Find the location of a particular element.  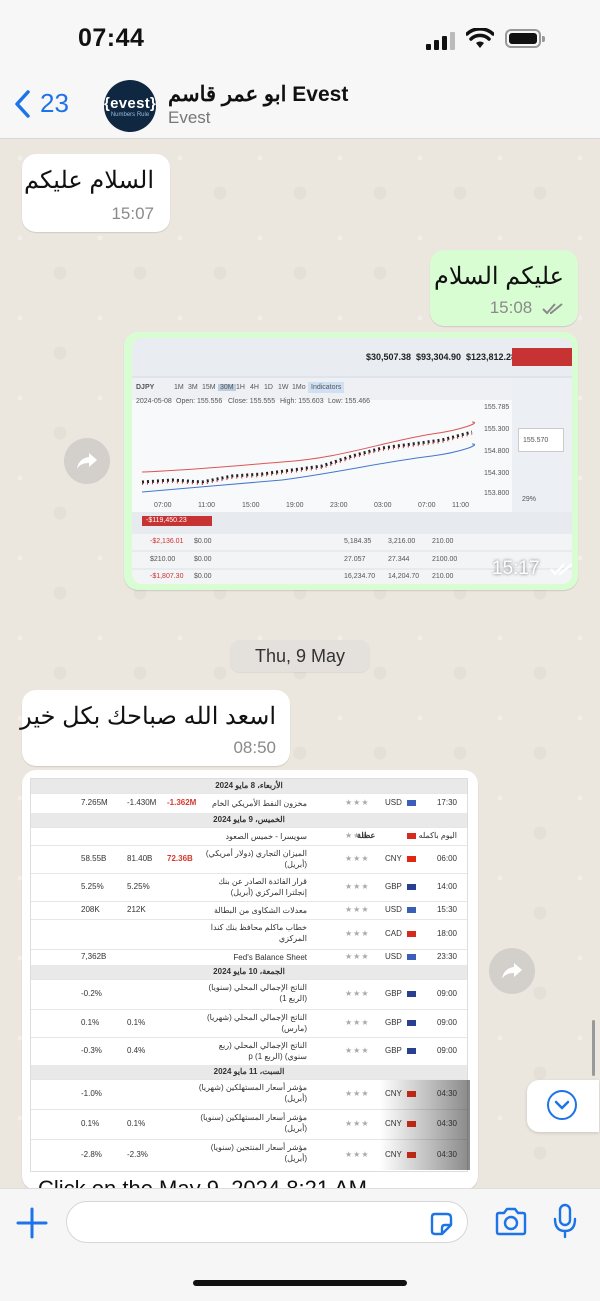

signal-icon is located at coordinates (442, 41).